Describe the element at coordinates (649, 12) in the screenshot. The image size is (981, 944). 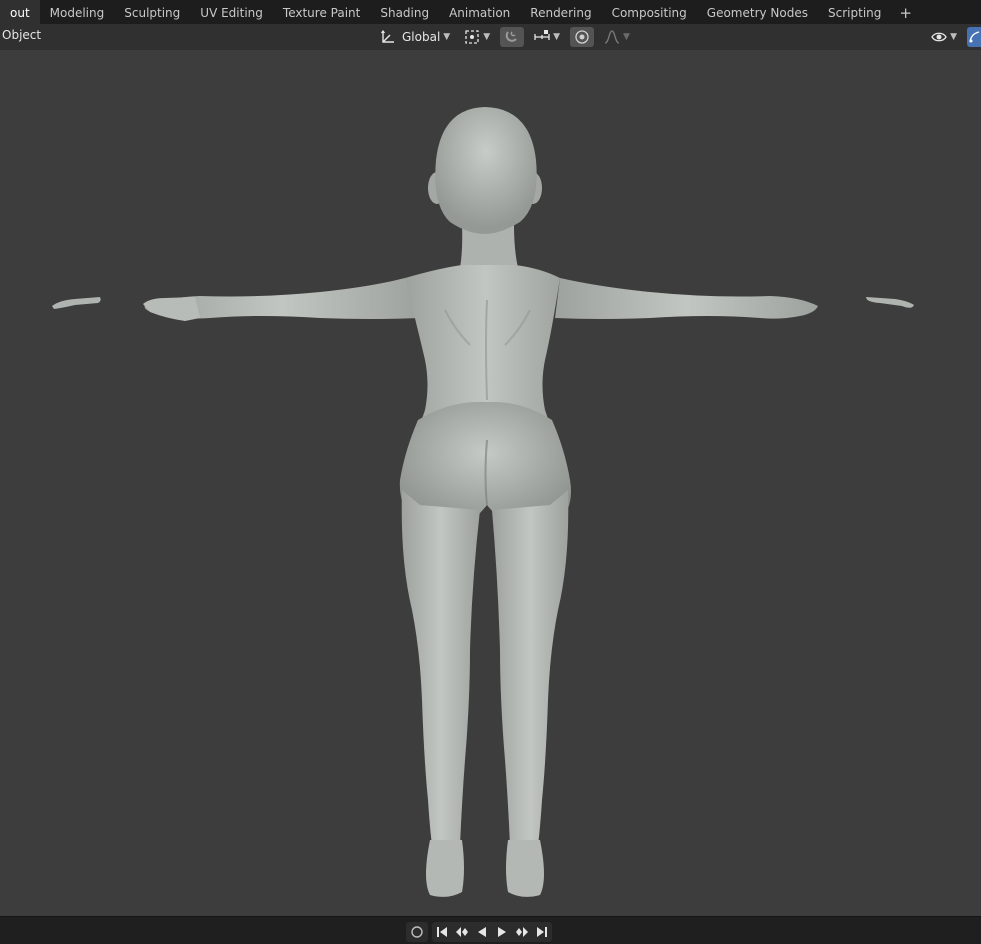
I see `tab-compositing: Compositing` at that location.